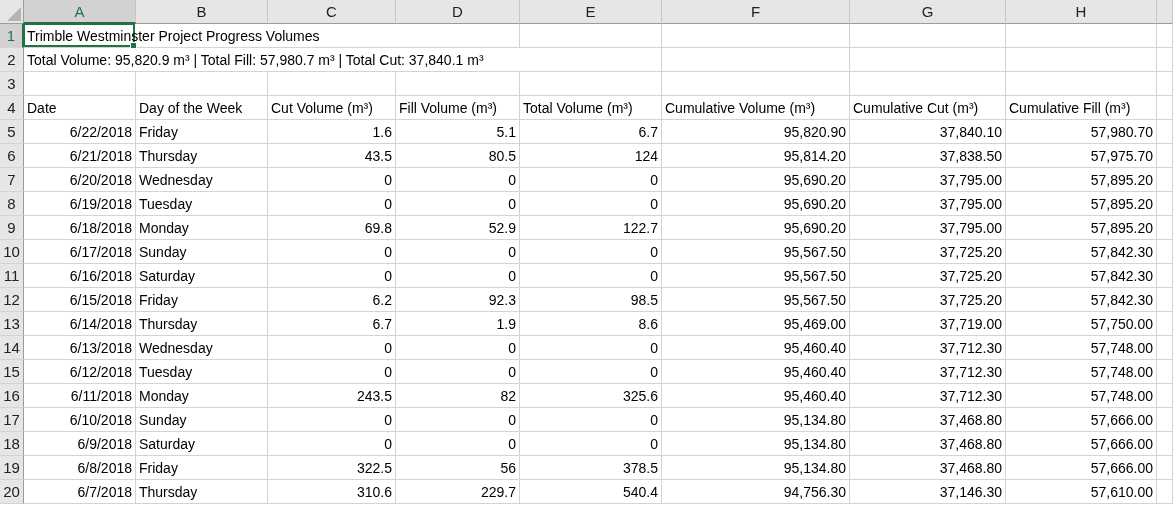  I want to click on table-cell: Wednesday, so click(202, 180).